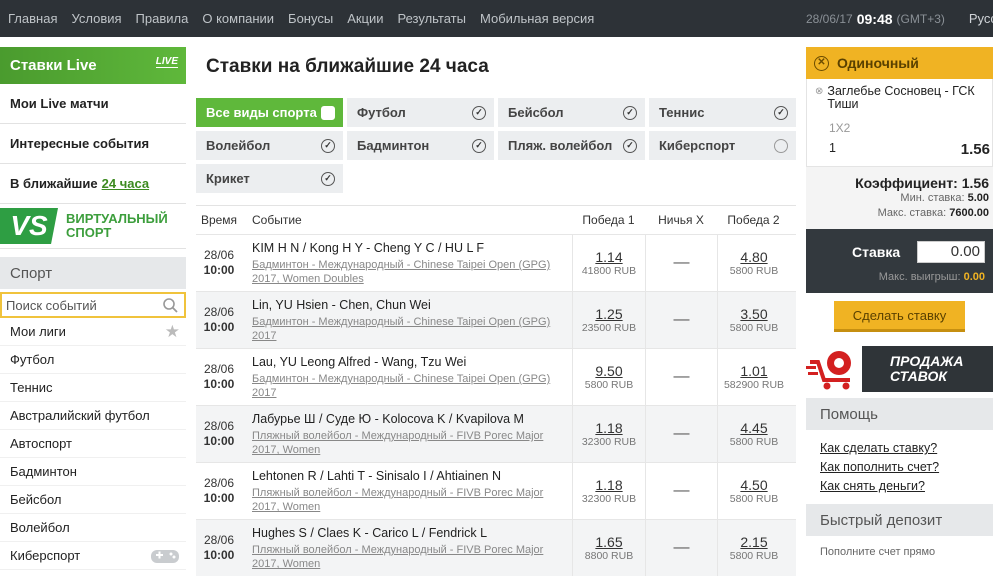  Describe the element at coordinates (608, 314) in the screenshot. I see `win1-odd: 1.25` at that location.